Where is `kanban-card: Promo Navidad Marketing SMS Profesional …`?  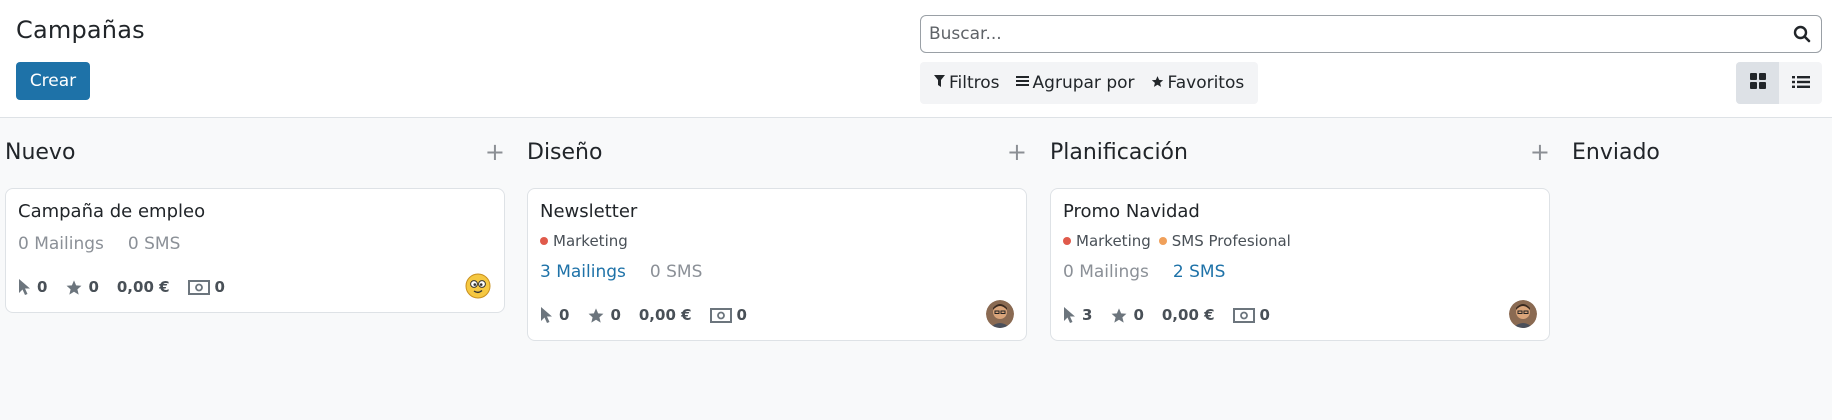 kanban-card: Promo Navidad Marketing SMS Profesional … is located at coordinates (1300, 264).